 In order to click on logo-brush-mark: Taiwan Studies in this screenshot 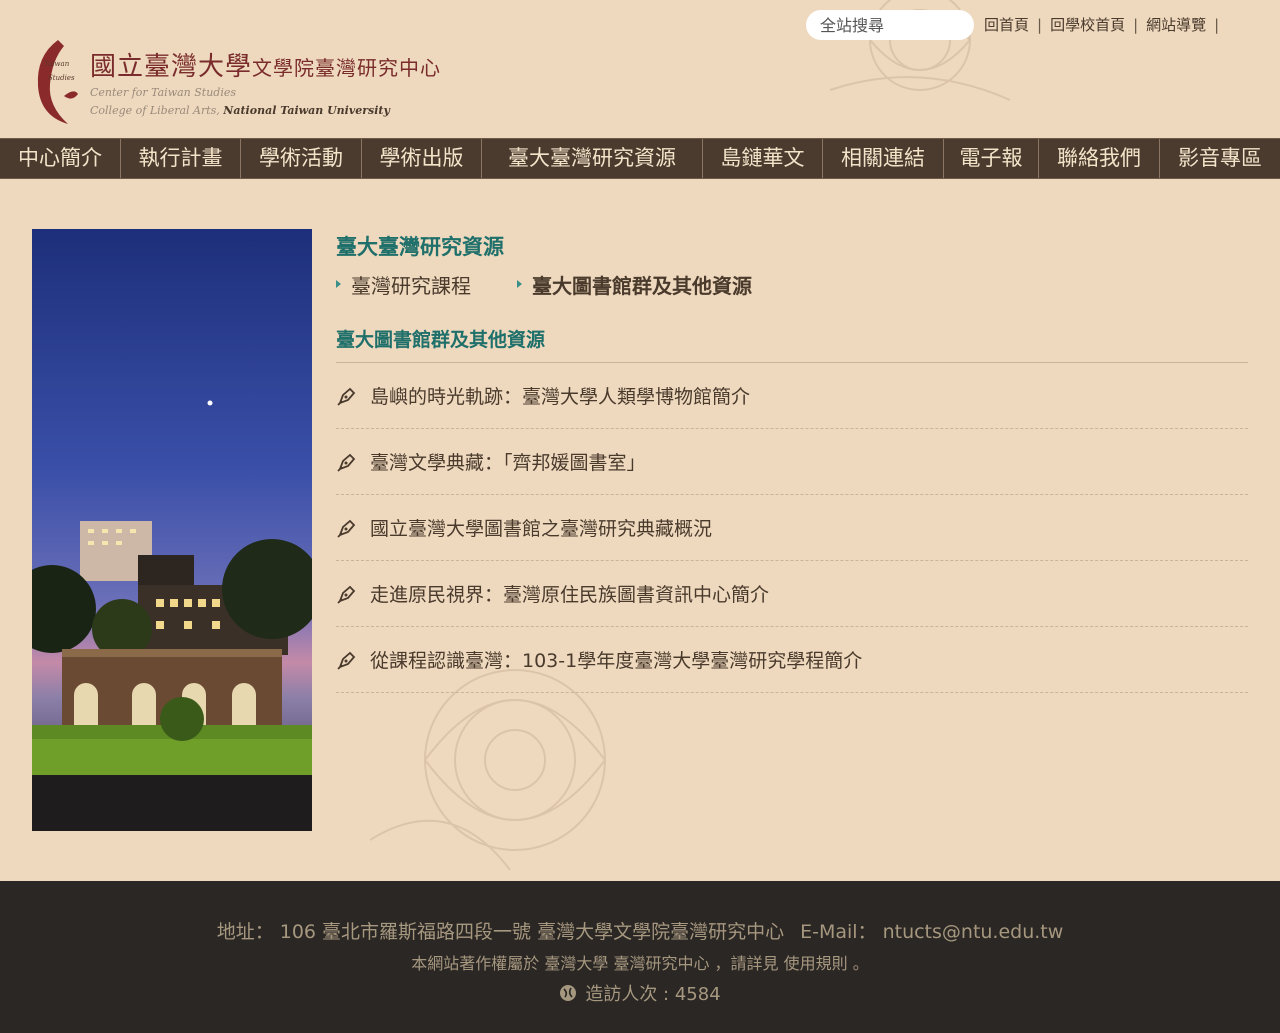, I will do `click(57, 82)`.